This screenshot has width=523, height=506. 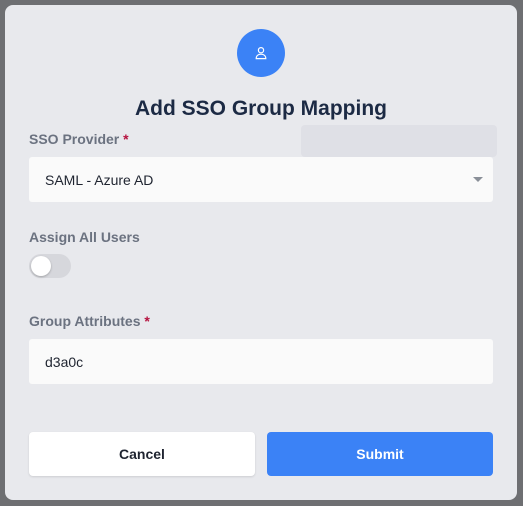 What do you see at coordinates (261, 179) in the screenshot?
I see `sso-provider-select: SAML - Azure AD` at bounding box center [261, 179].